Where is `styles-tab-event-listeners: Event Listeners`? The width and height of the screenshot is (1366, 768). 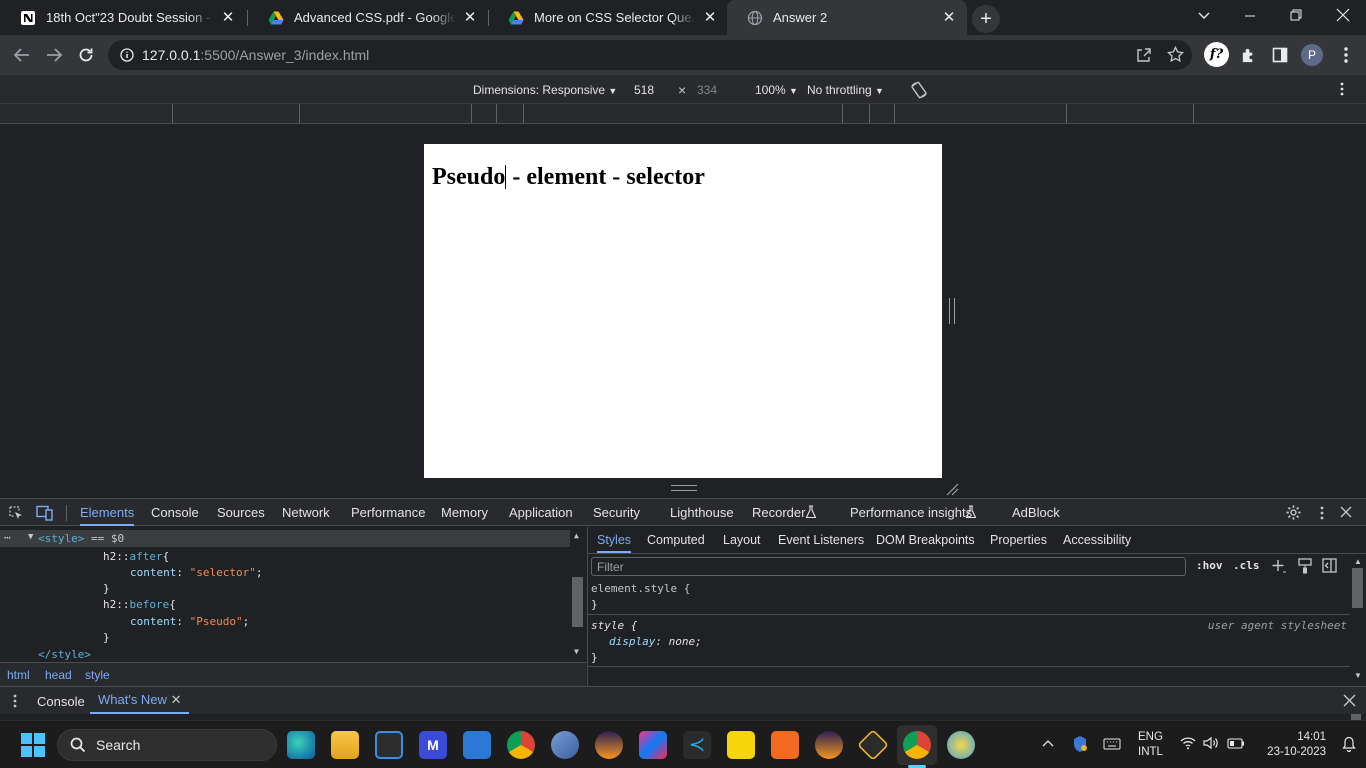
styles-tab-event-listeners: Event Listeners is located at coordinates (821, 540).